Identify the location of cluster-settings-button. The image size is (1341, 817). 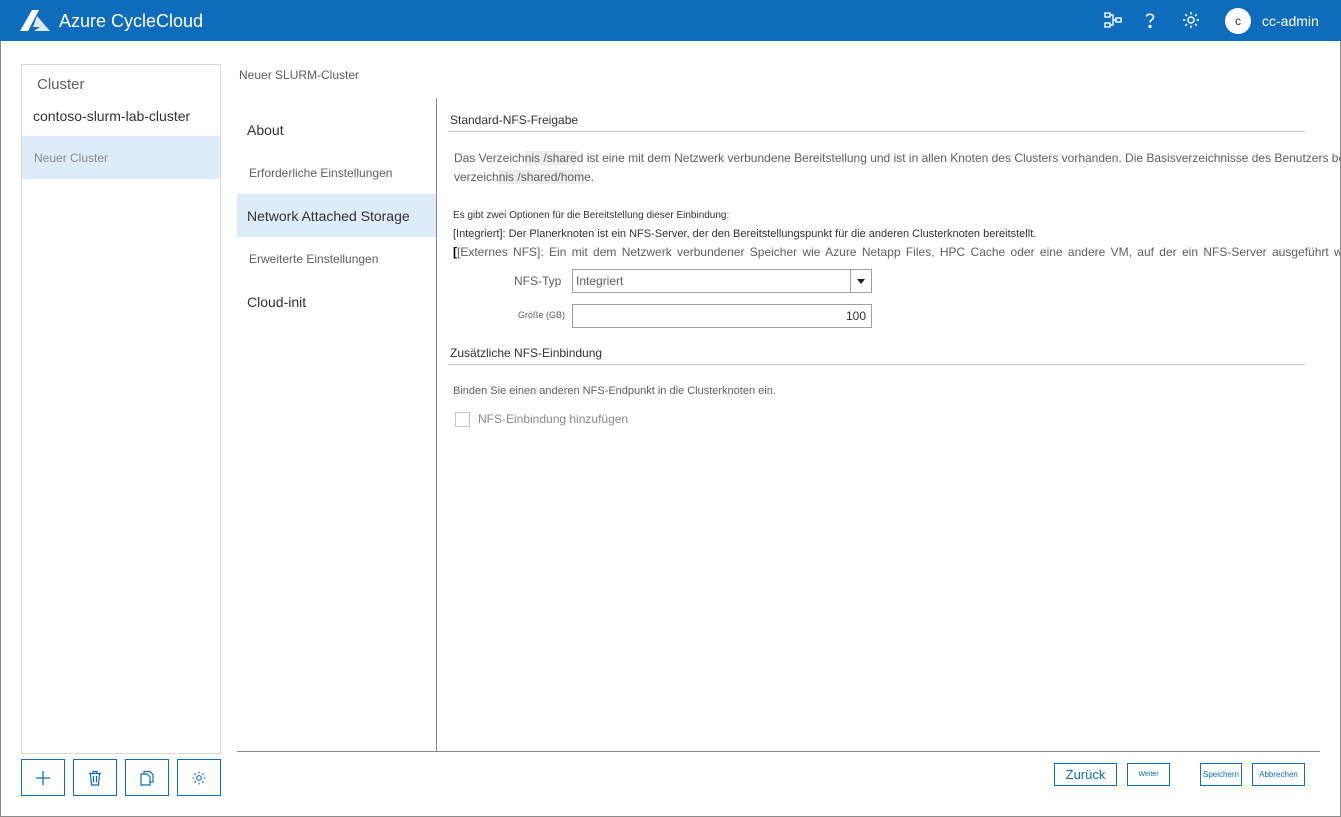
(199, 777).